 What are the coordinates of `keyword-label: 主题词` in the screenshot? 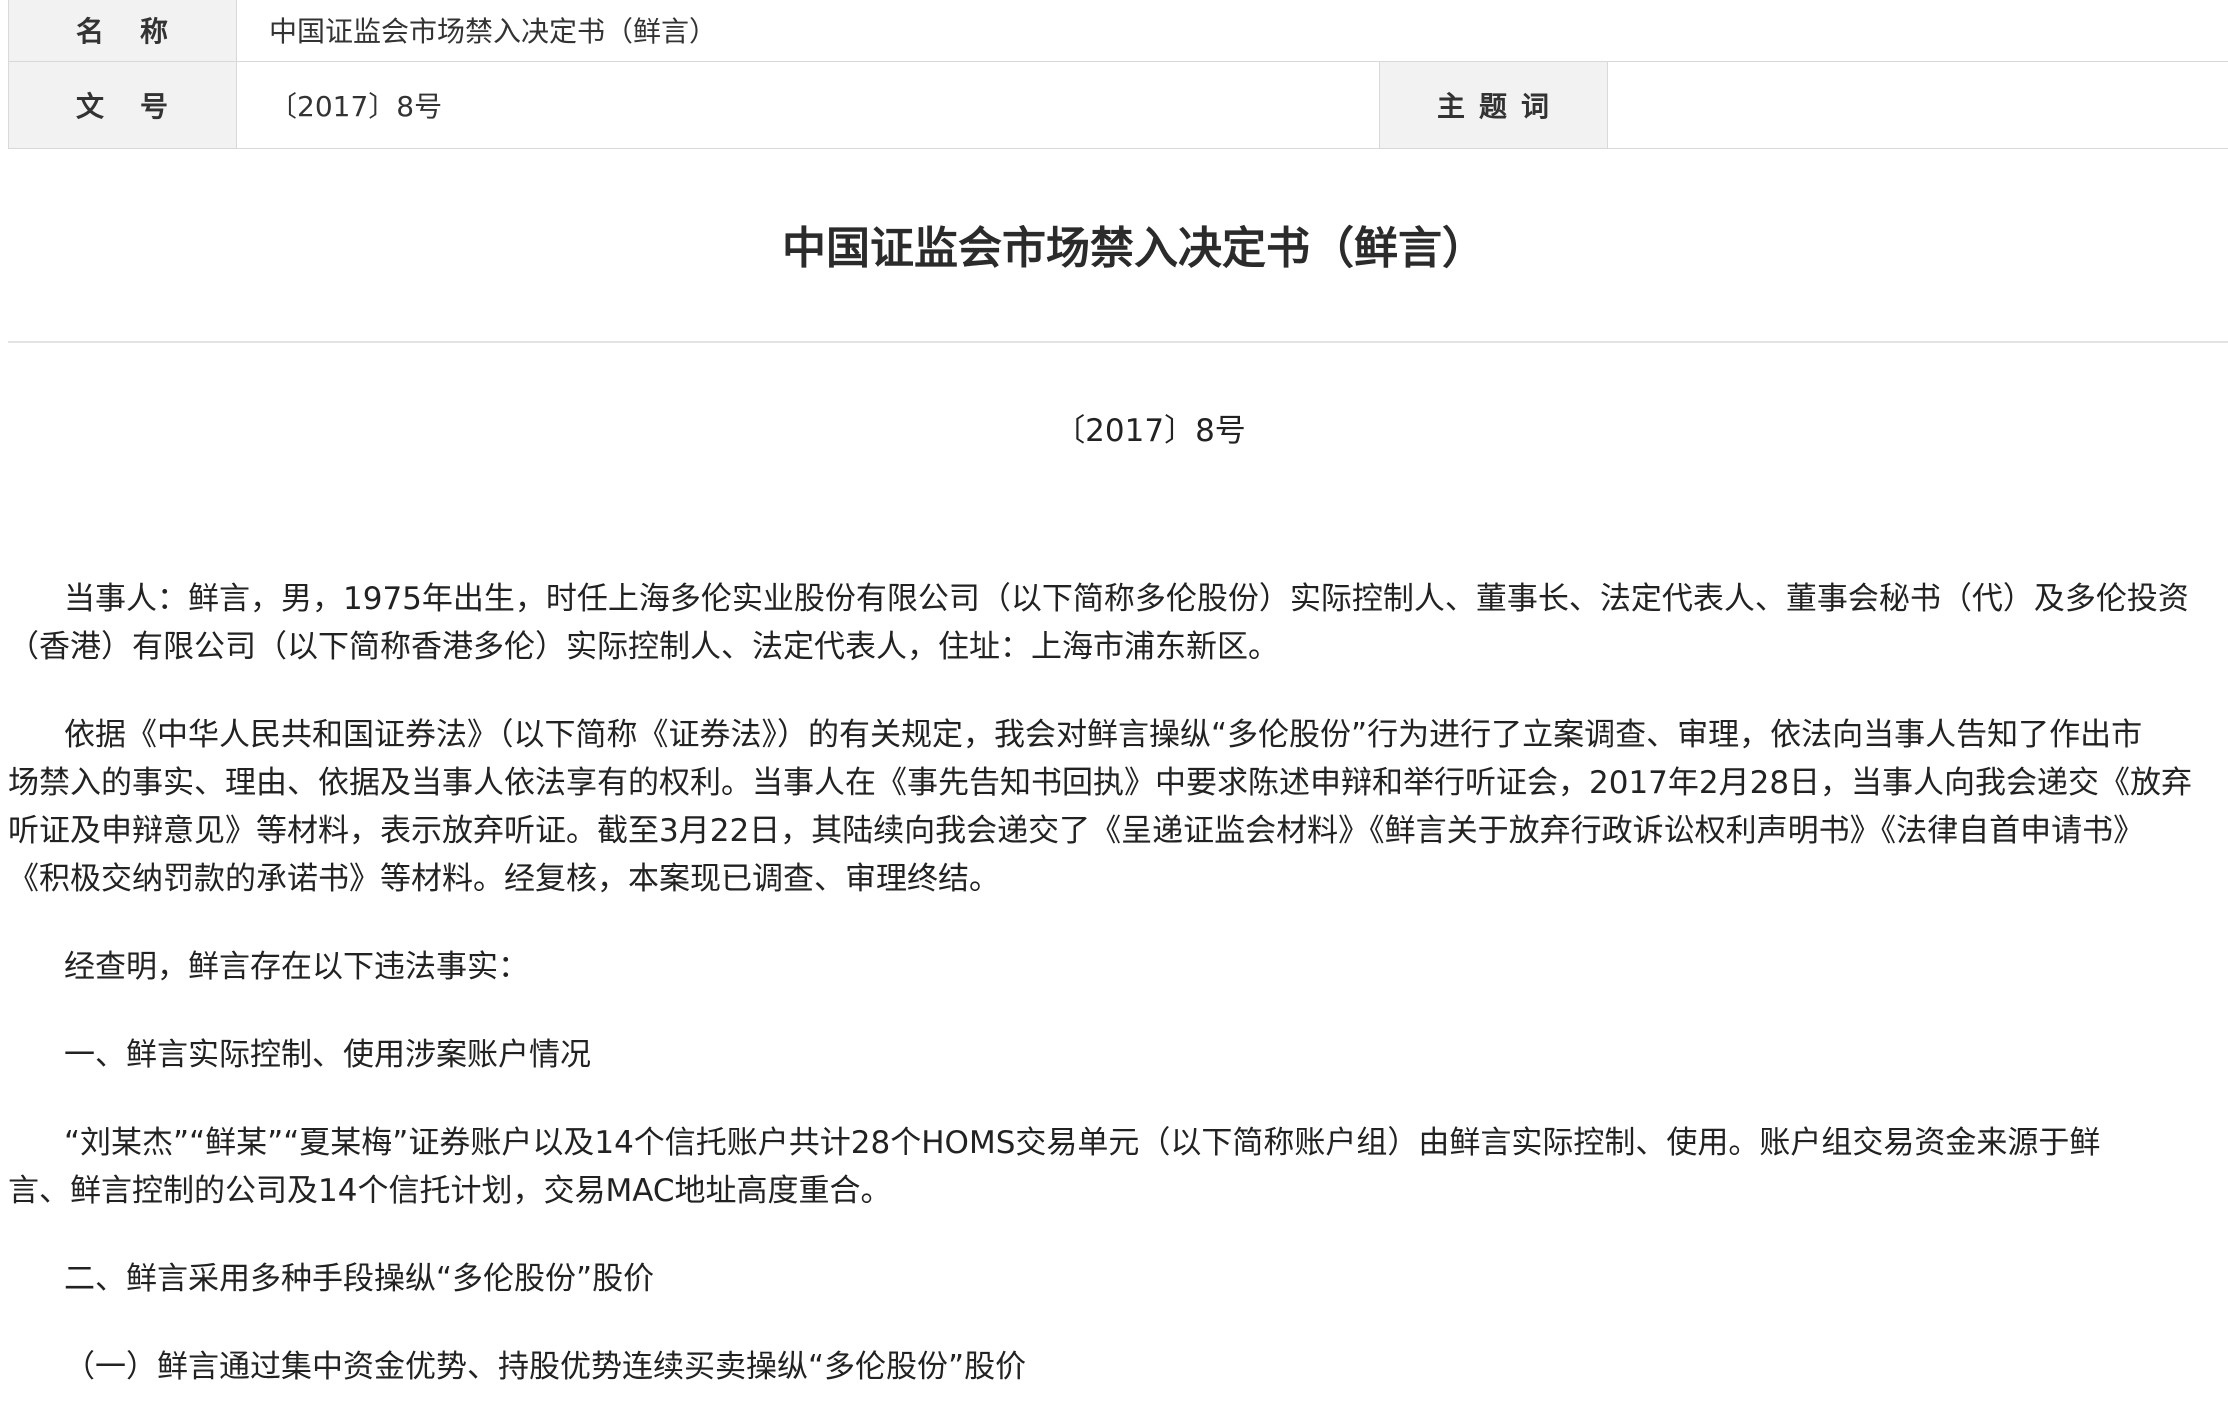 It's located at (1493, 105).